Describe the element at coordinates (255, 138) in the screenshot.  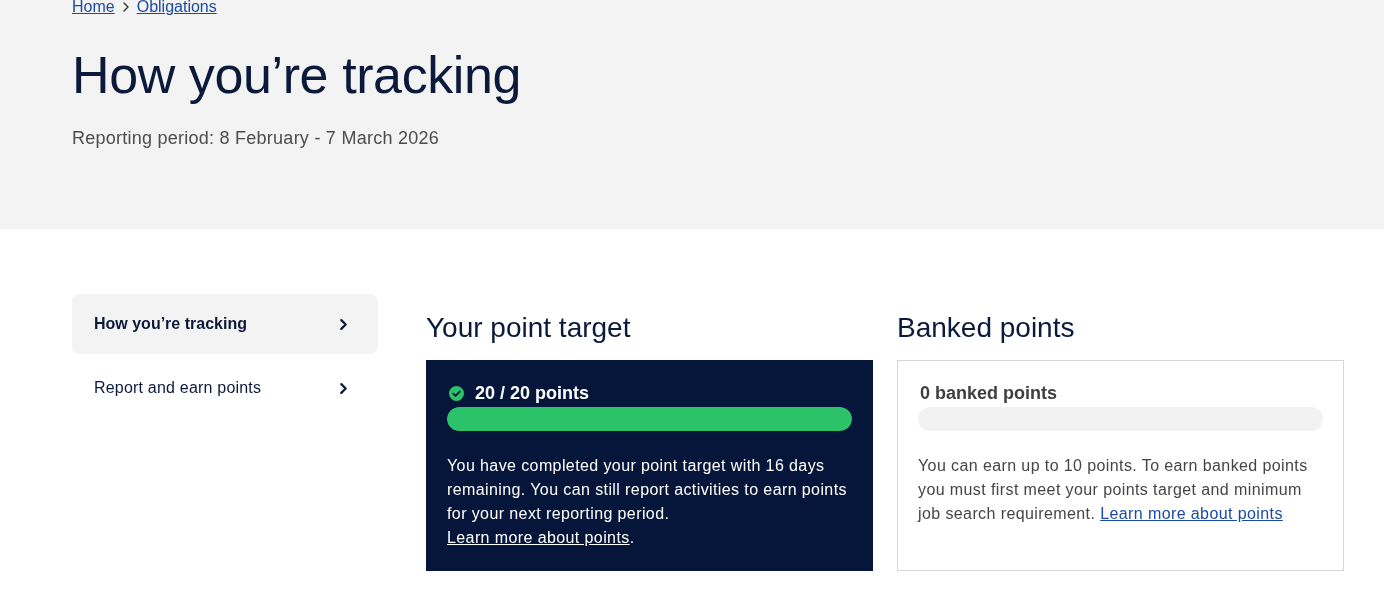
I see `reporting-period: Reporting period: 8 February - 7 March 2026` at that location.